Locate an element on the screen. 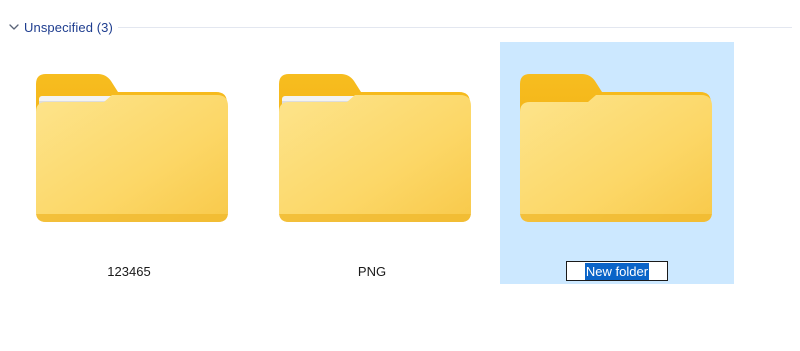 The height and width of the screenshot is (351, 800). rename-selected-text: New folder is located at coordinates (617, 271).